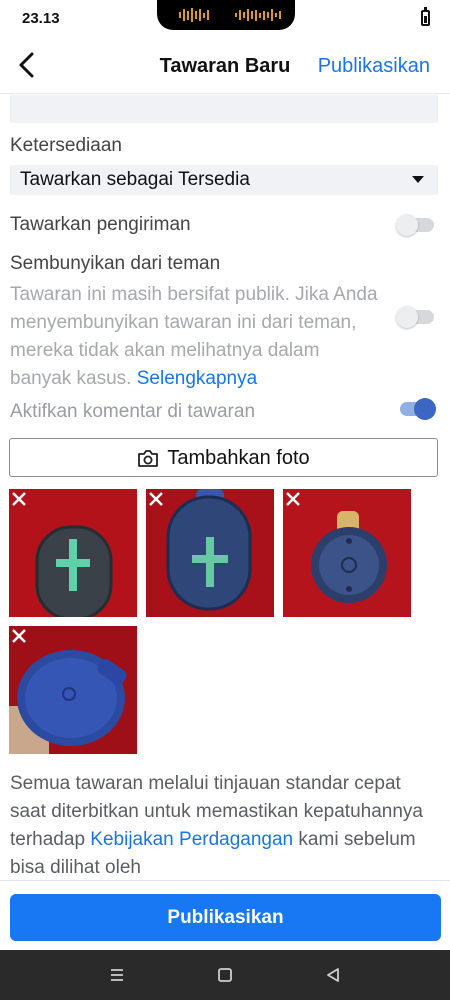  What do you see at coordinates (100, 224) in the screenshot?
I see `shipping-label: Tawarkan pengiriman` at bounding box center [100, 224].